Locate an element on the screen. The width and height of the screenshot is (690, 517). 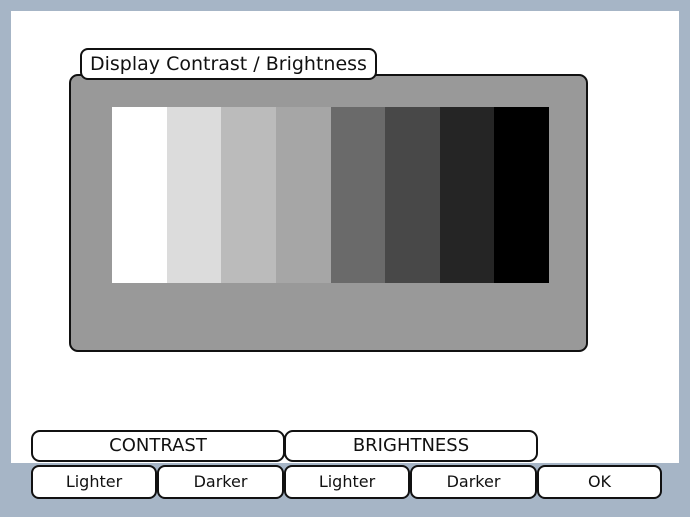
panel-title: Display Contrast / Brightness is located at coordinates (228, 64).